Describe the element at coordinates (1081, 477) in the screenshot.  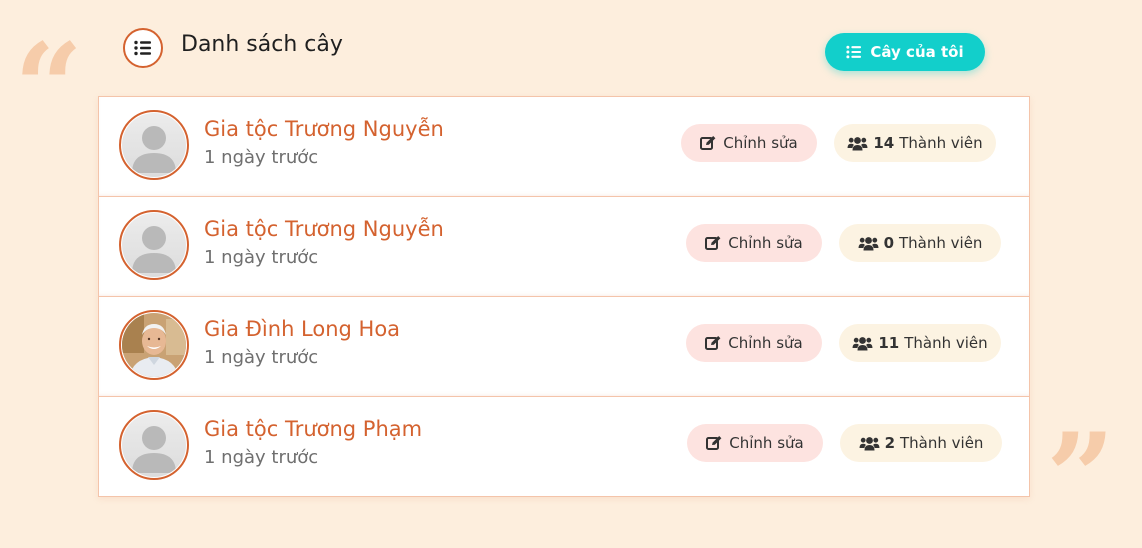
I see `close-quote-decoration: ”` at that location.